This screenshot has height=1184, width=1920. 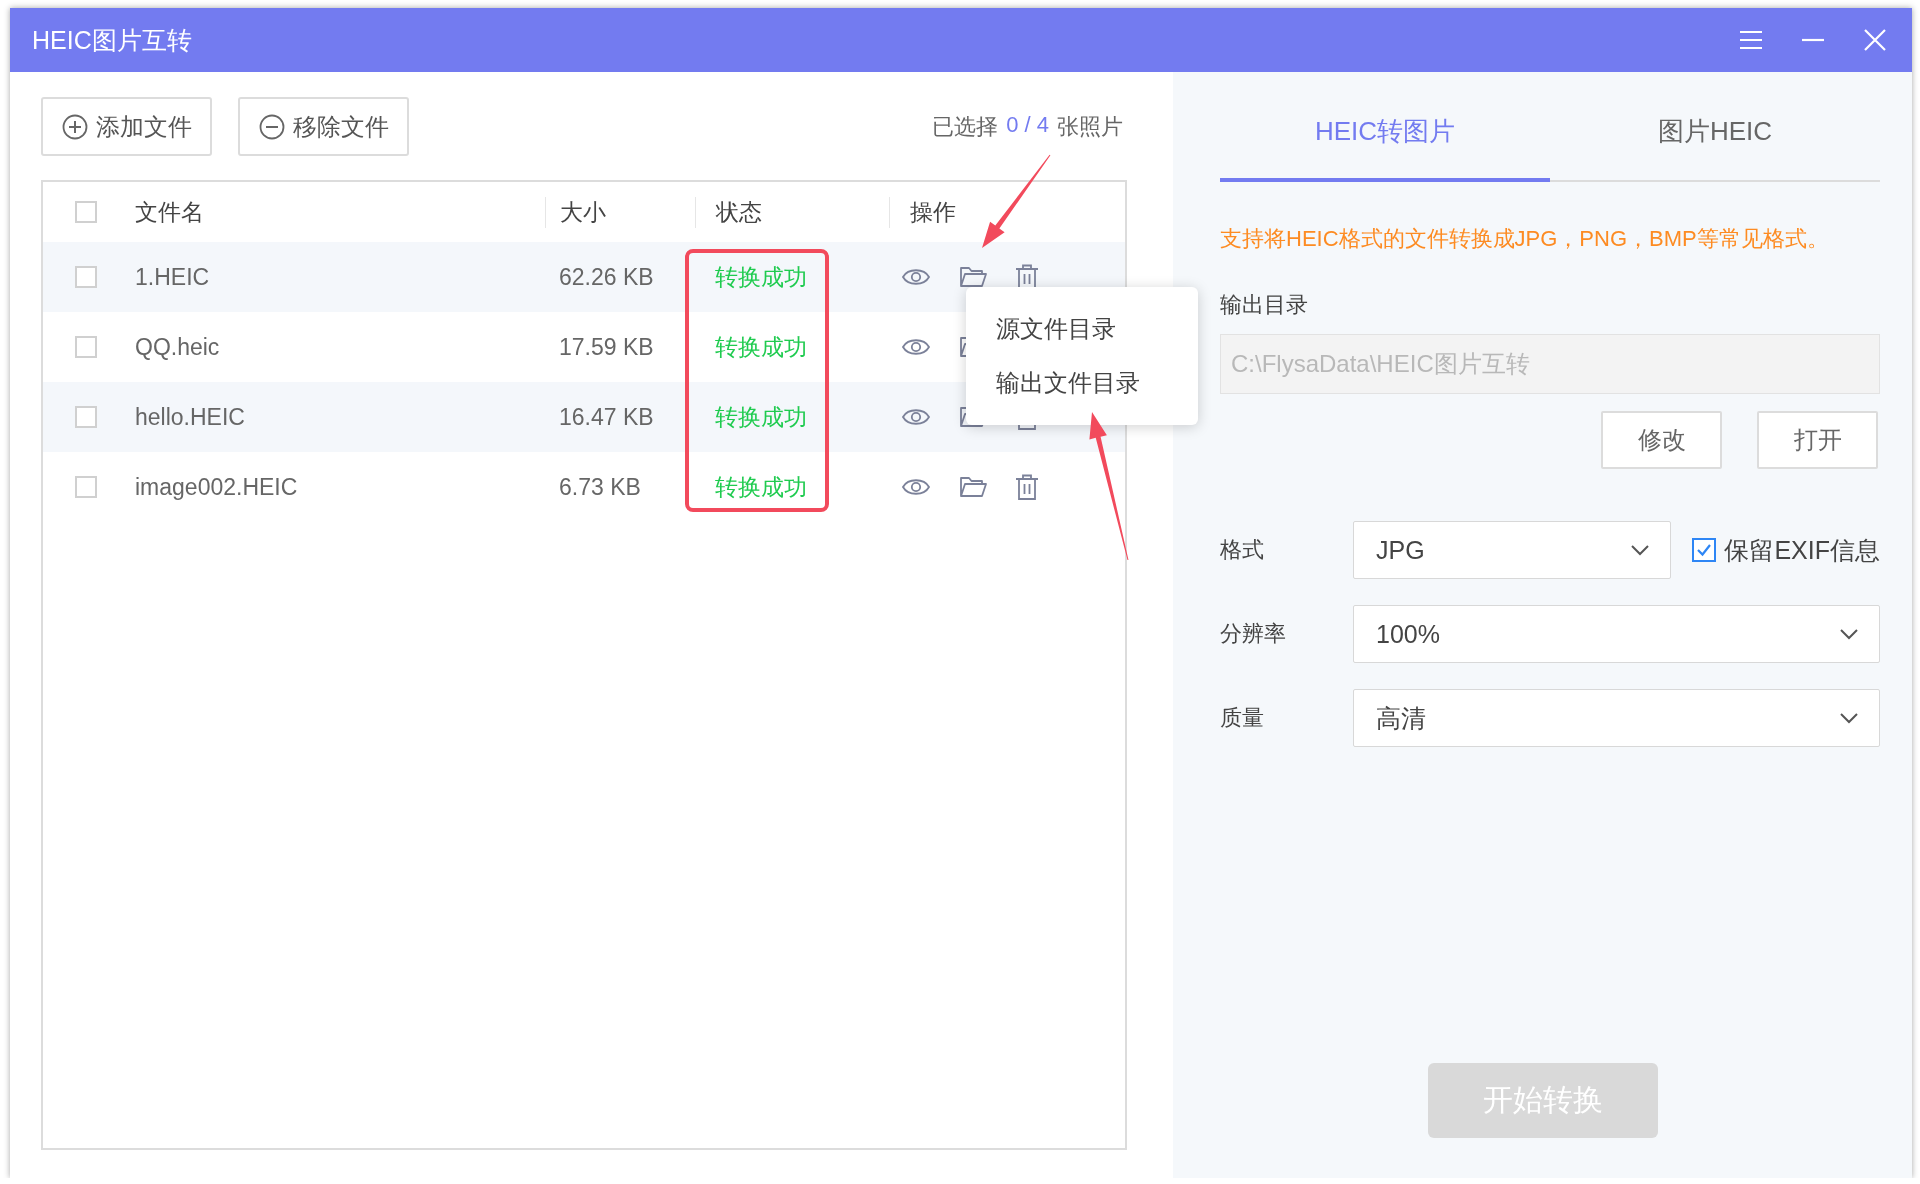 What do you see at coordinates (172, 277) in the screenshot?
I see `file-name: 1.HEIC` at bounding box center [172, 277].